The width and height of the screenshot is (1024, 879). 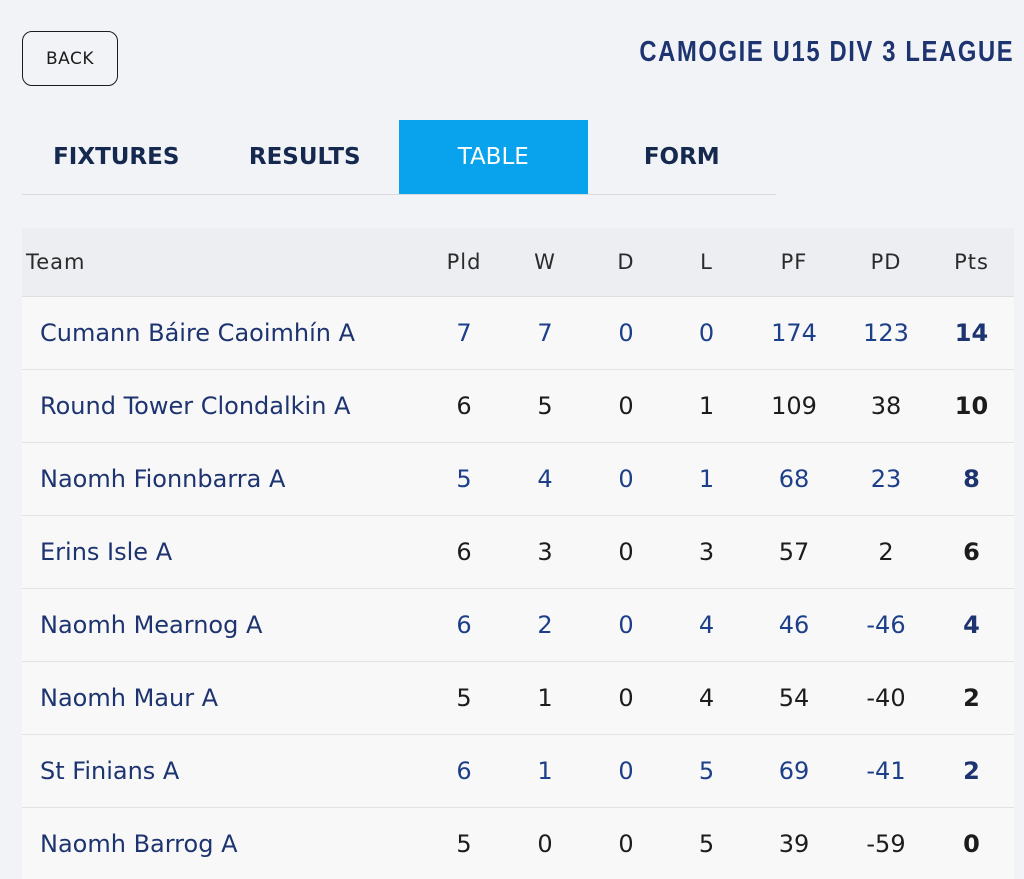 I want to click on points-for-cell: 109, so click(x=794, y=406).